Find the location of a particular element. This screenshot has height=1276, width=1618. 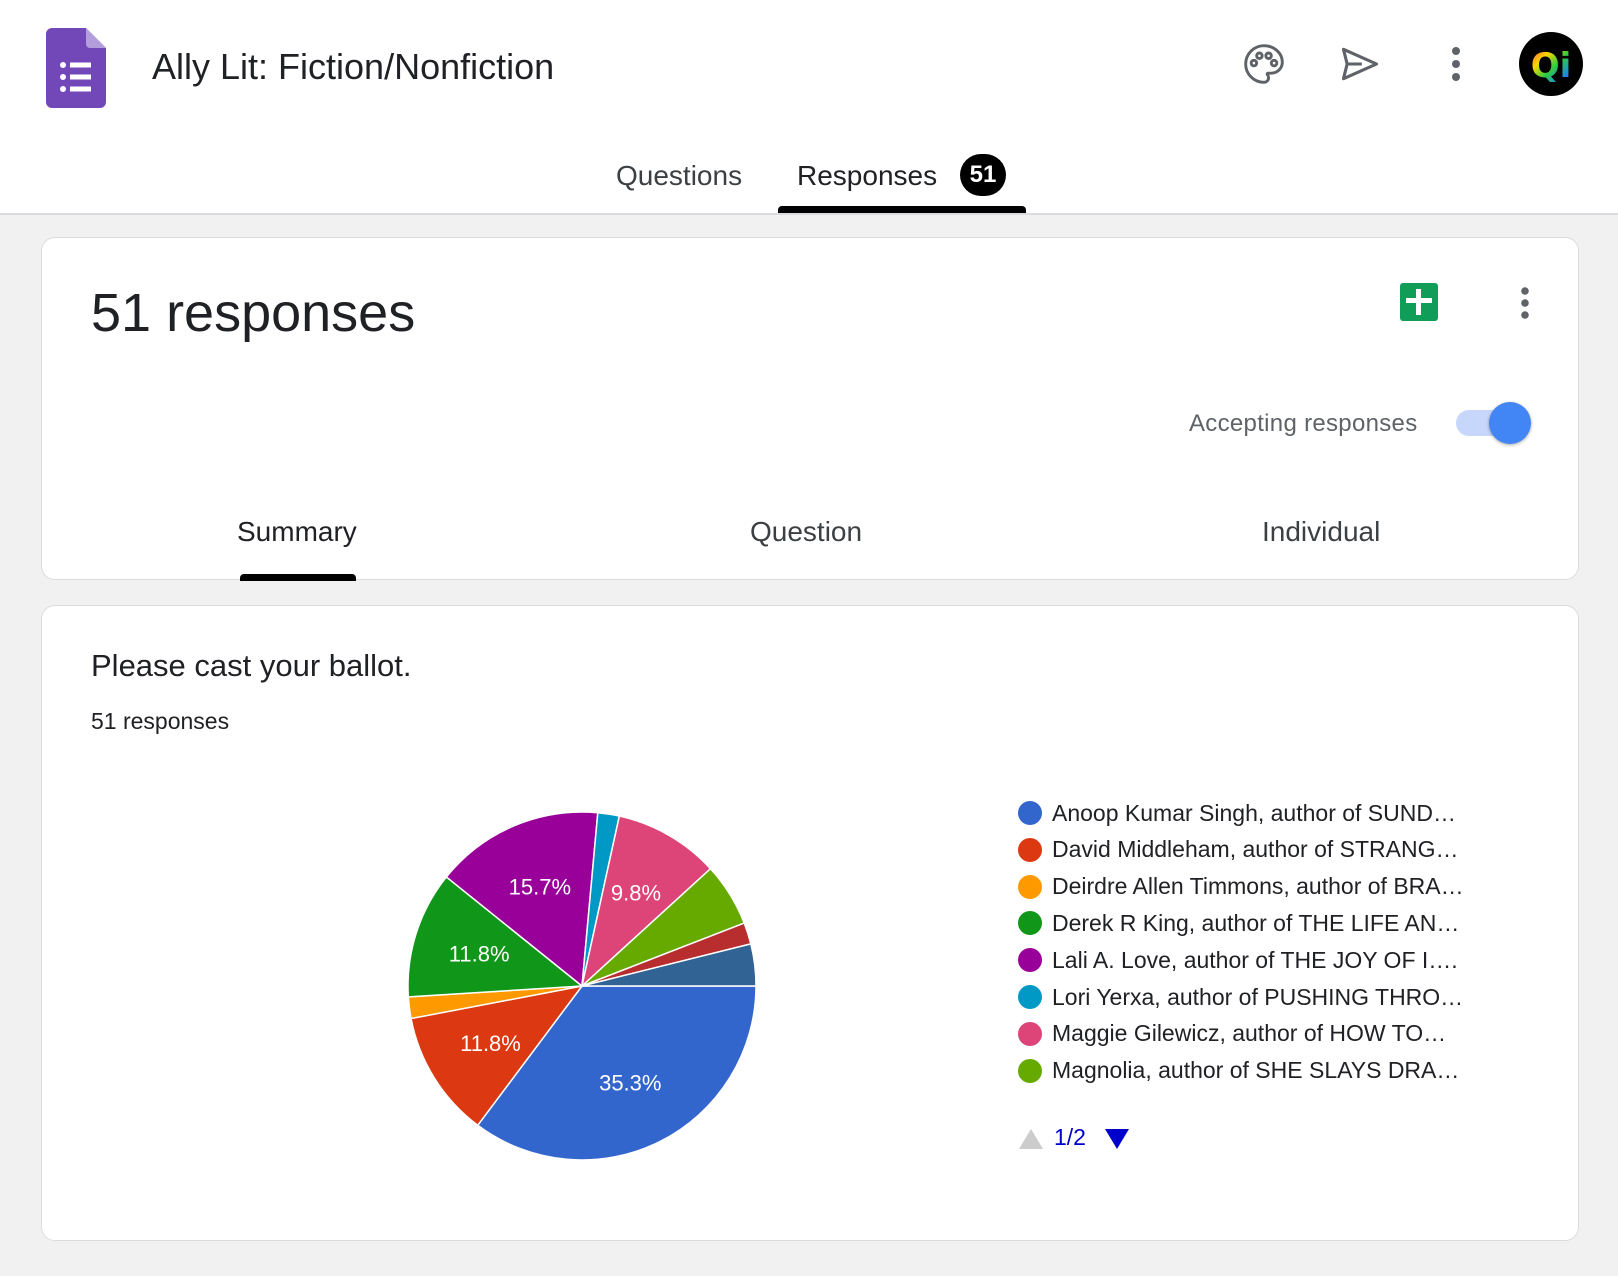

pie-data-label: 35.3% is located at coordinates (630, 1082).